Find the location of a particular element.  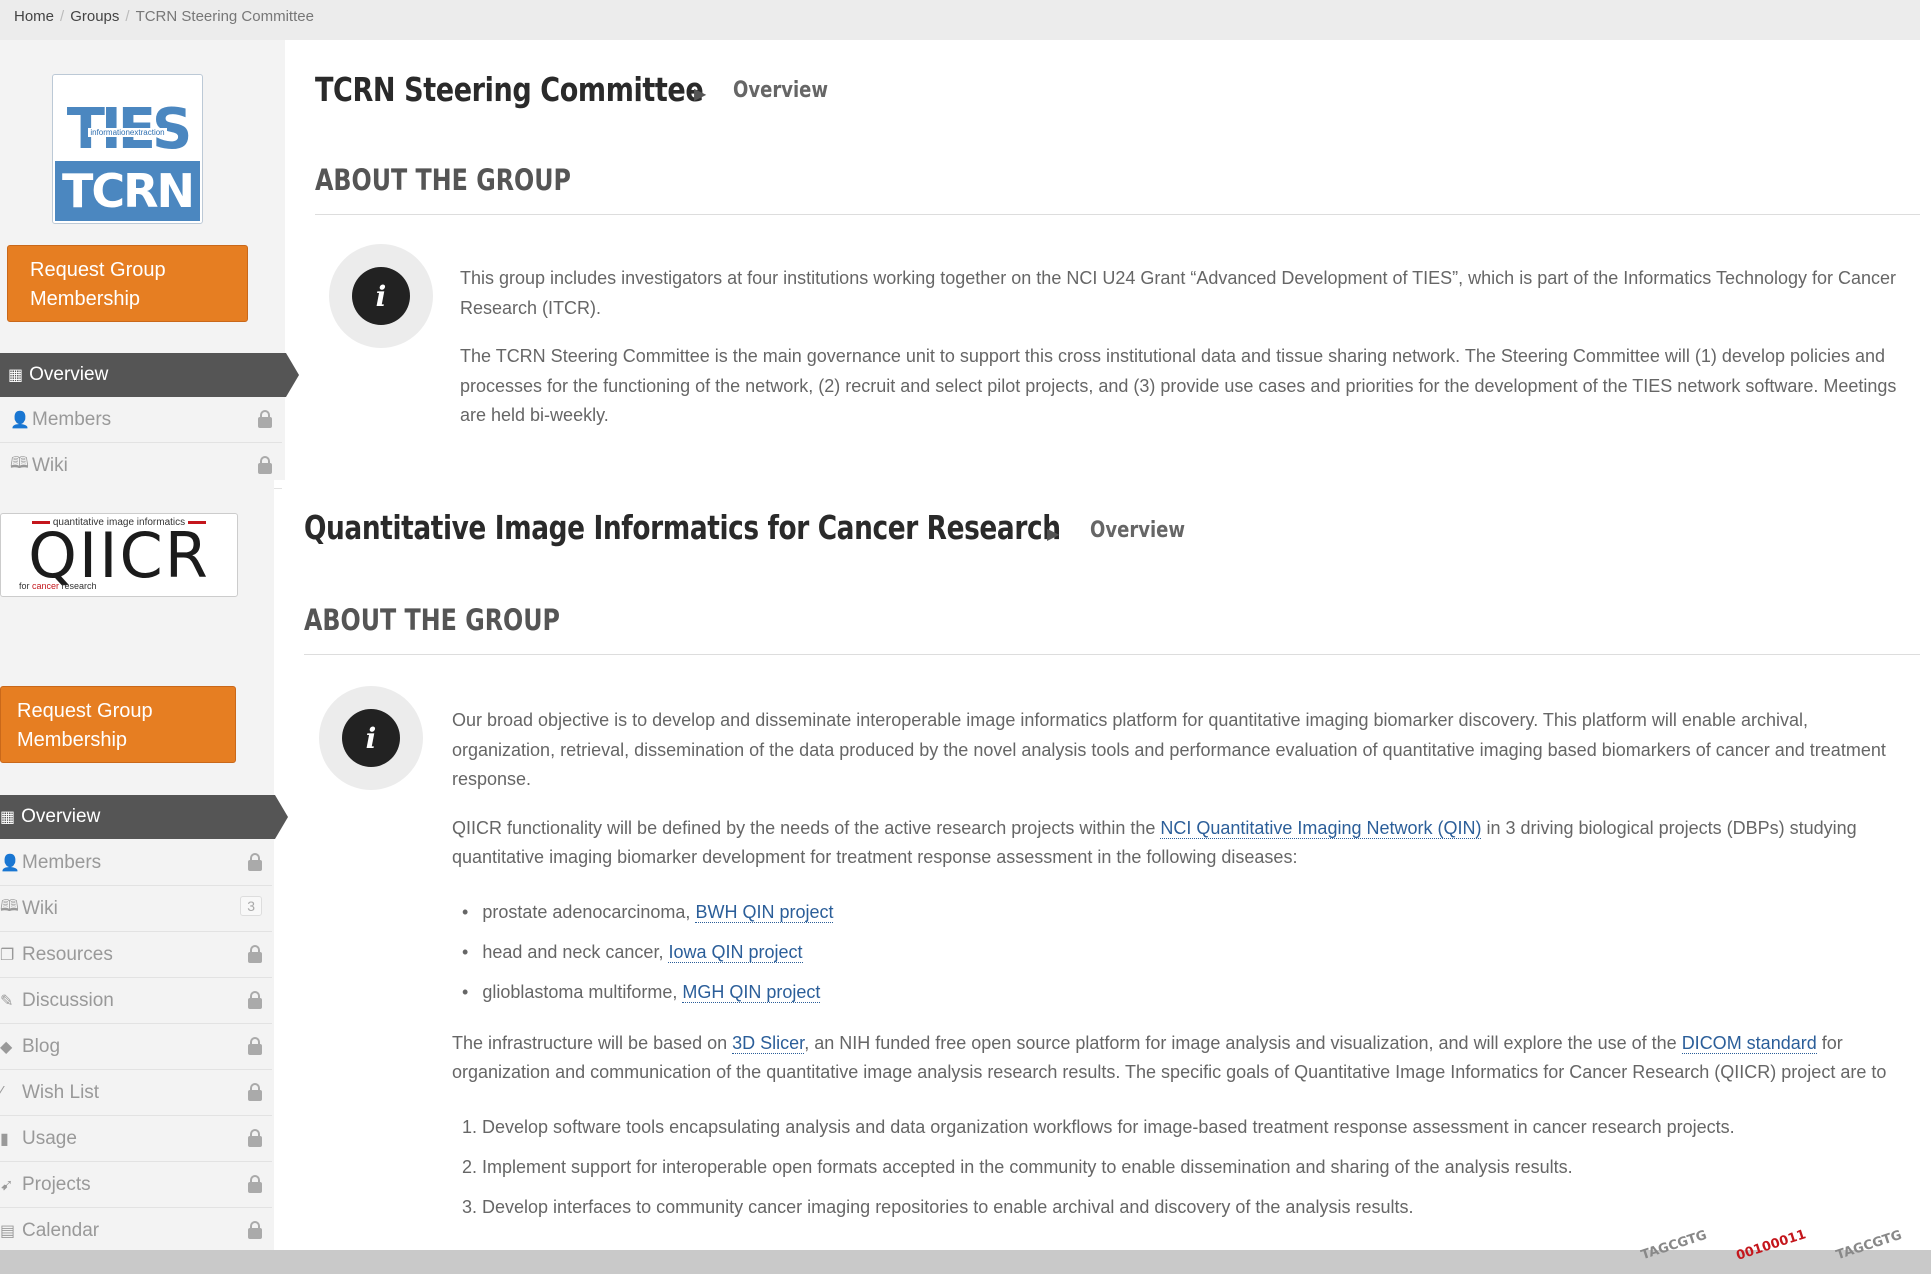

list-item: head and neck cancer, Iowa QIN project is located at coordinates (1187, 952).